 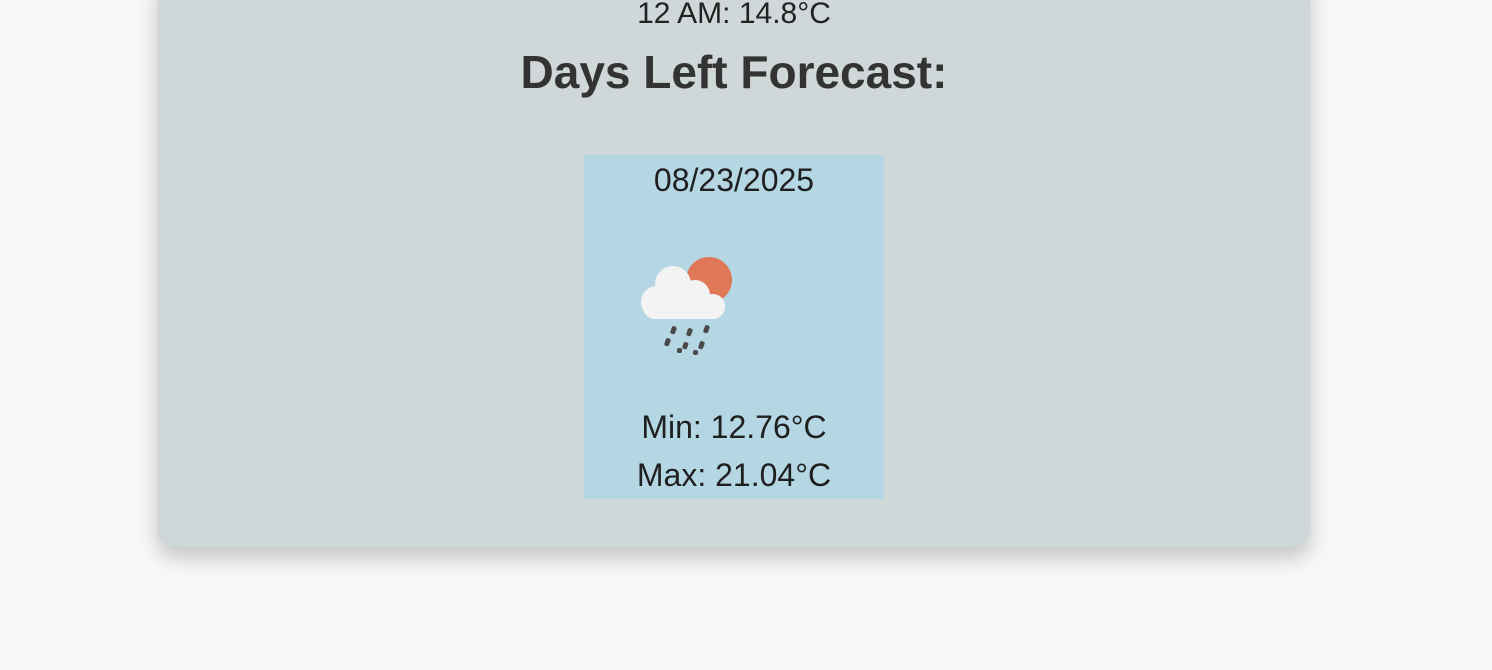 What do you see at coordinates (734, 475) in the screenshot?
I see `forecast-day-max-temp: Max: 21.04°C` at bounding box center [734, 475].